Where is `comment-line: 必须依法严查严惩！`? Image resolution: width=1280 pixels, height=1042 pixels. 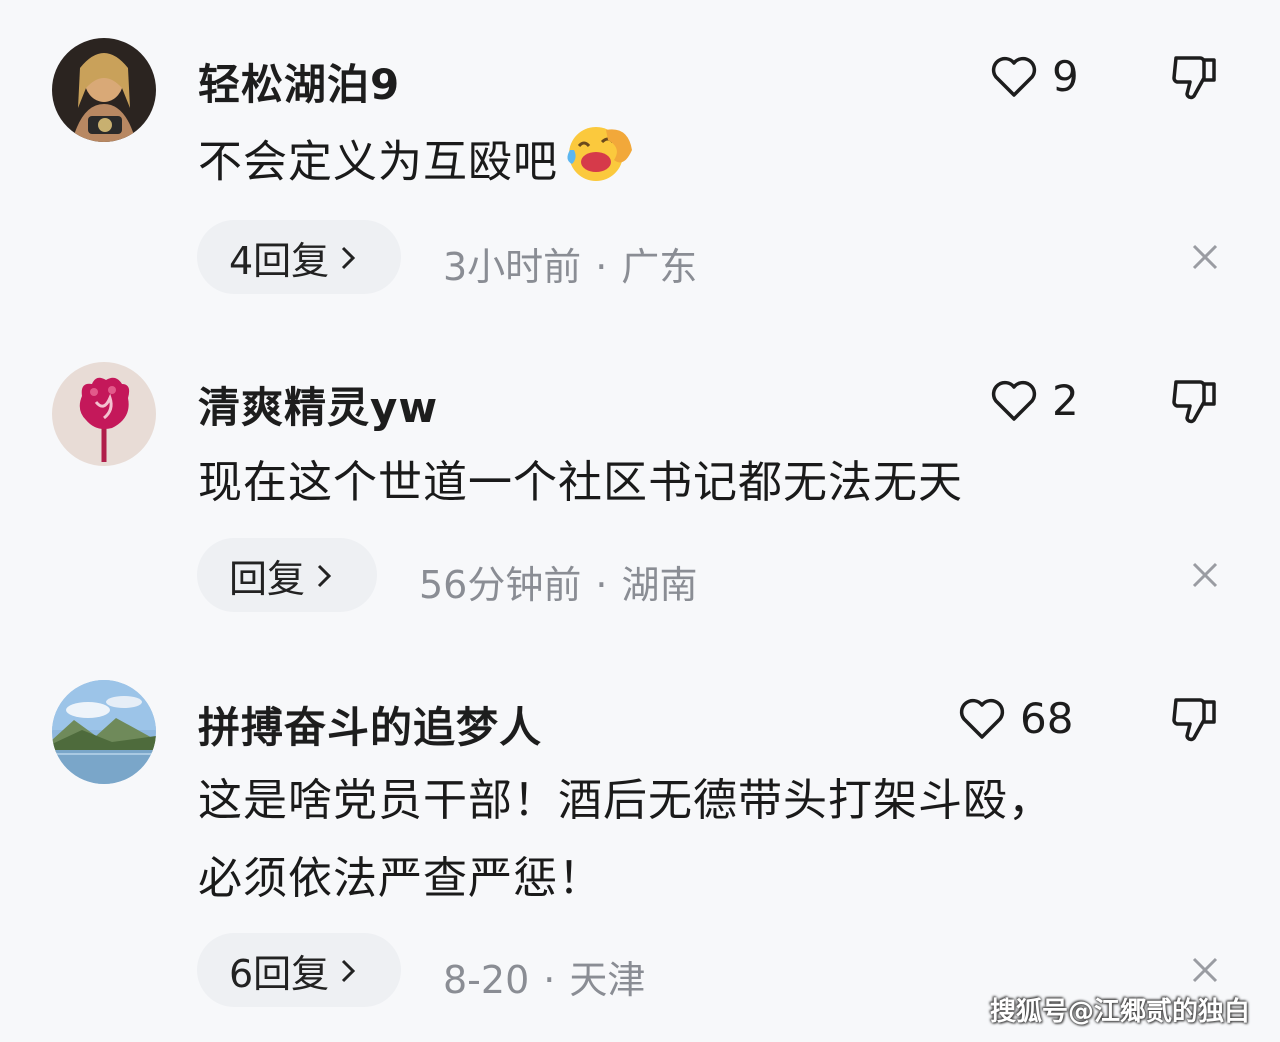 comment-line: 必须依法严查严惩！ is located at coordinates (400, 878).